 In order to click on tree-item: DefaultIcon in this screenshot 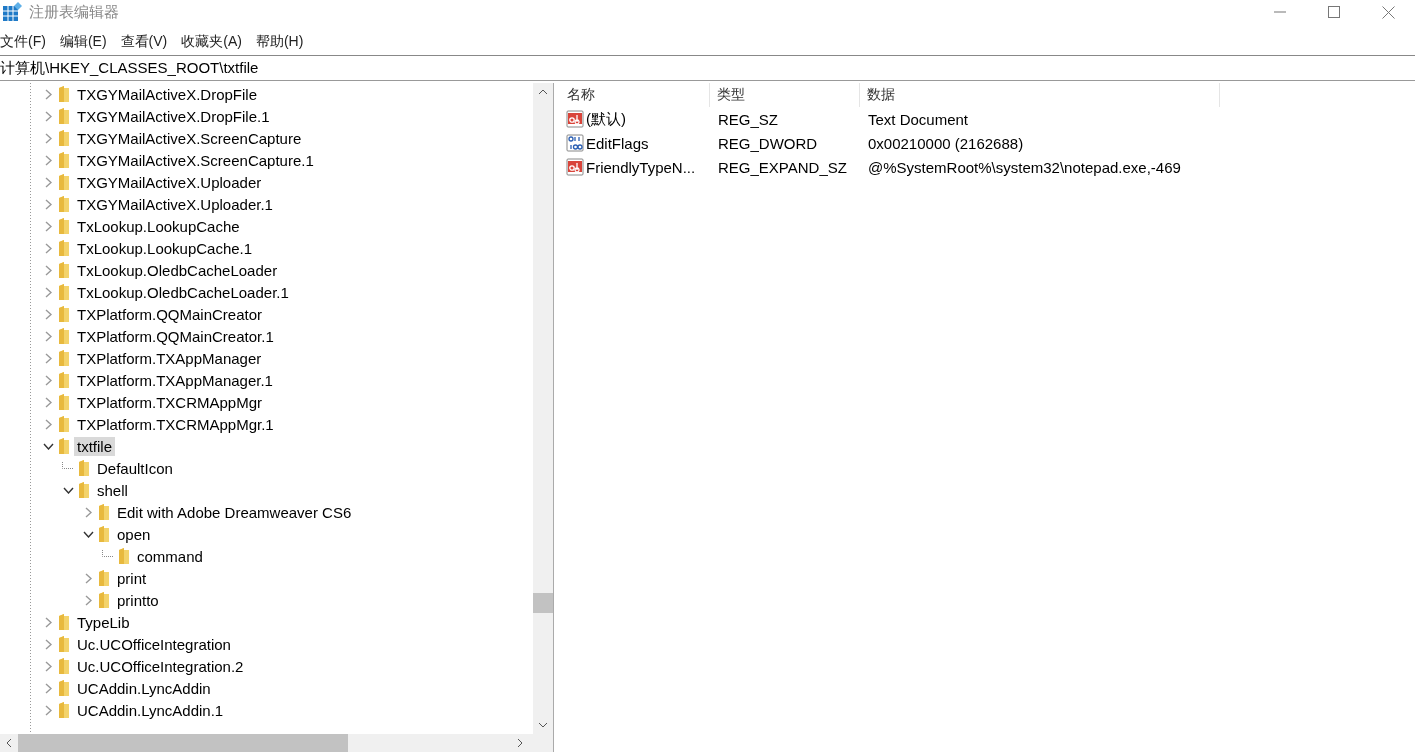, I will do `click(135, 468)`.